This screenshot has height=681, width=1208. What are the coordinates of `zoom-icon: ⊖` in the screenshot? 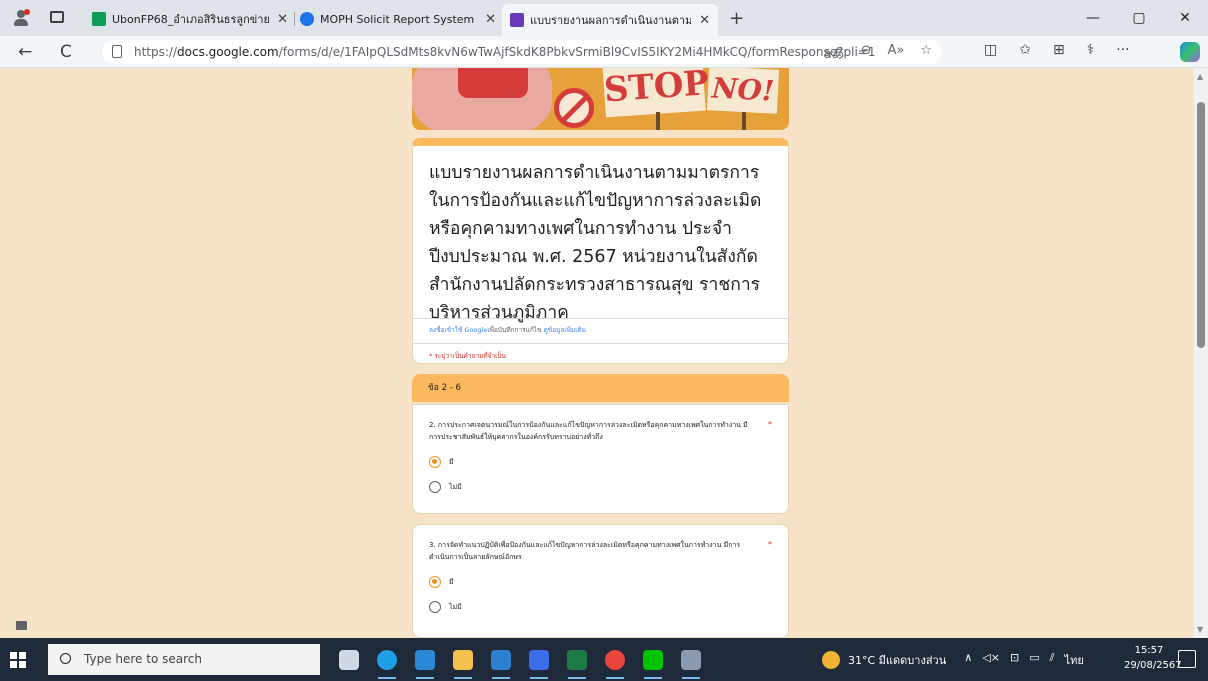 It's located at (866, 52).